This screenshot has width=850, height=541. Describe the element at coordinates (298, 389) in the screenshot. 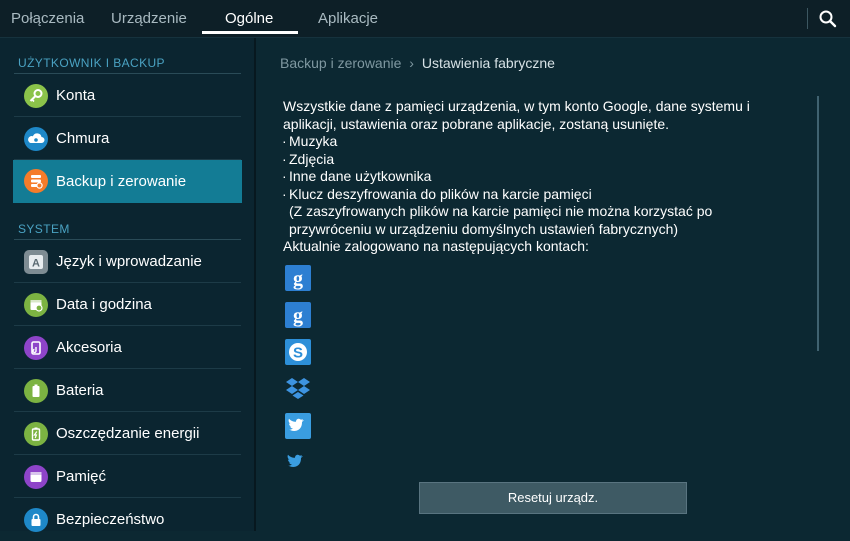

I see `dropbox-icon` at that location.